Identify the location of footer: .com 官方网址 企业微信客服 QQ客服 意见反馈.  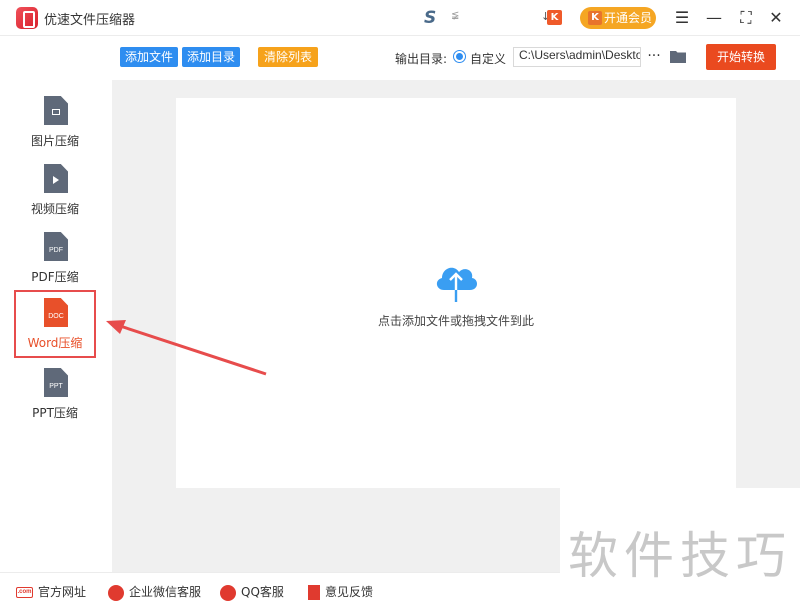
(280, 590).